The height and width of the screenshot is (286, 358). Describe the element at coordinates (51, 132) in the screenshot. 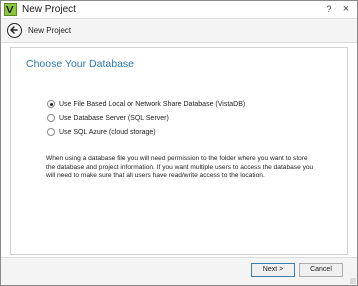

I see `radio-sql-azure` at that location.